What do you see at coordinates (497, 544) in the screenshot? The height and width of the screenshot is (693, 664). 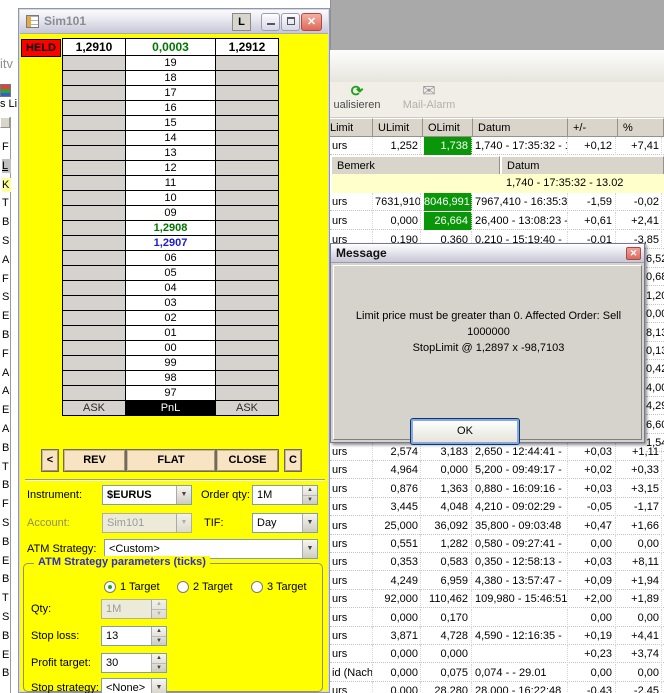 I see `table-row: urs 0,551 1,282 0,580 - 09:27:41 - 0,00 0,00` at bounding box center [497, 544].